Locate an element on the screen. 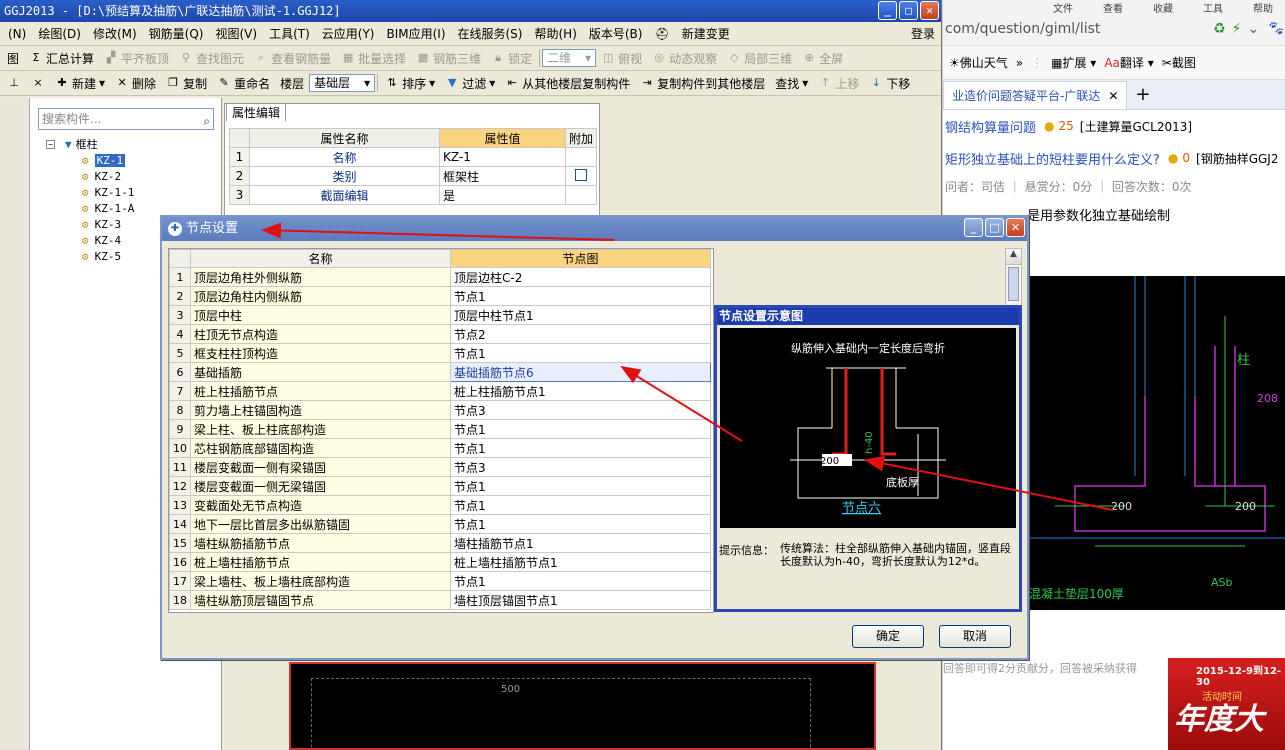 The width and height of the screenshot is (1285, 750). more-icon: » is located at coordinates (1019, 63).